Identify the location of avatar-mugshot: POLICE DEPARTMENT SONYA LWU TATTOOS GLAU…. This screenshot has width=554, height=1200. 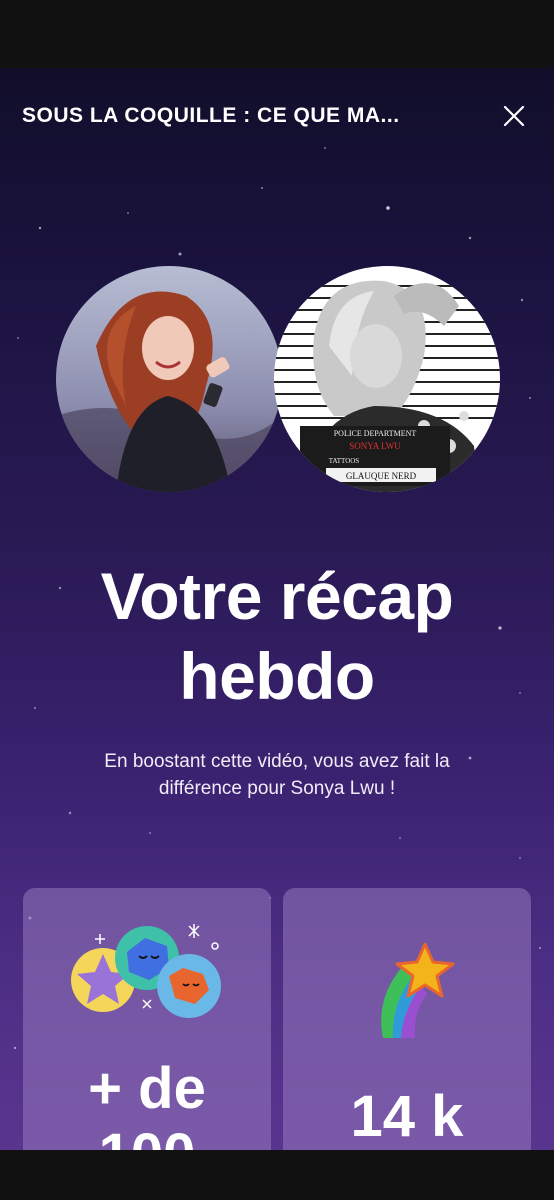
(387, 379).